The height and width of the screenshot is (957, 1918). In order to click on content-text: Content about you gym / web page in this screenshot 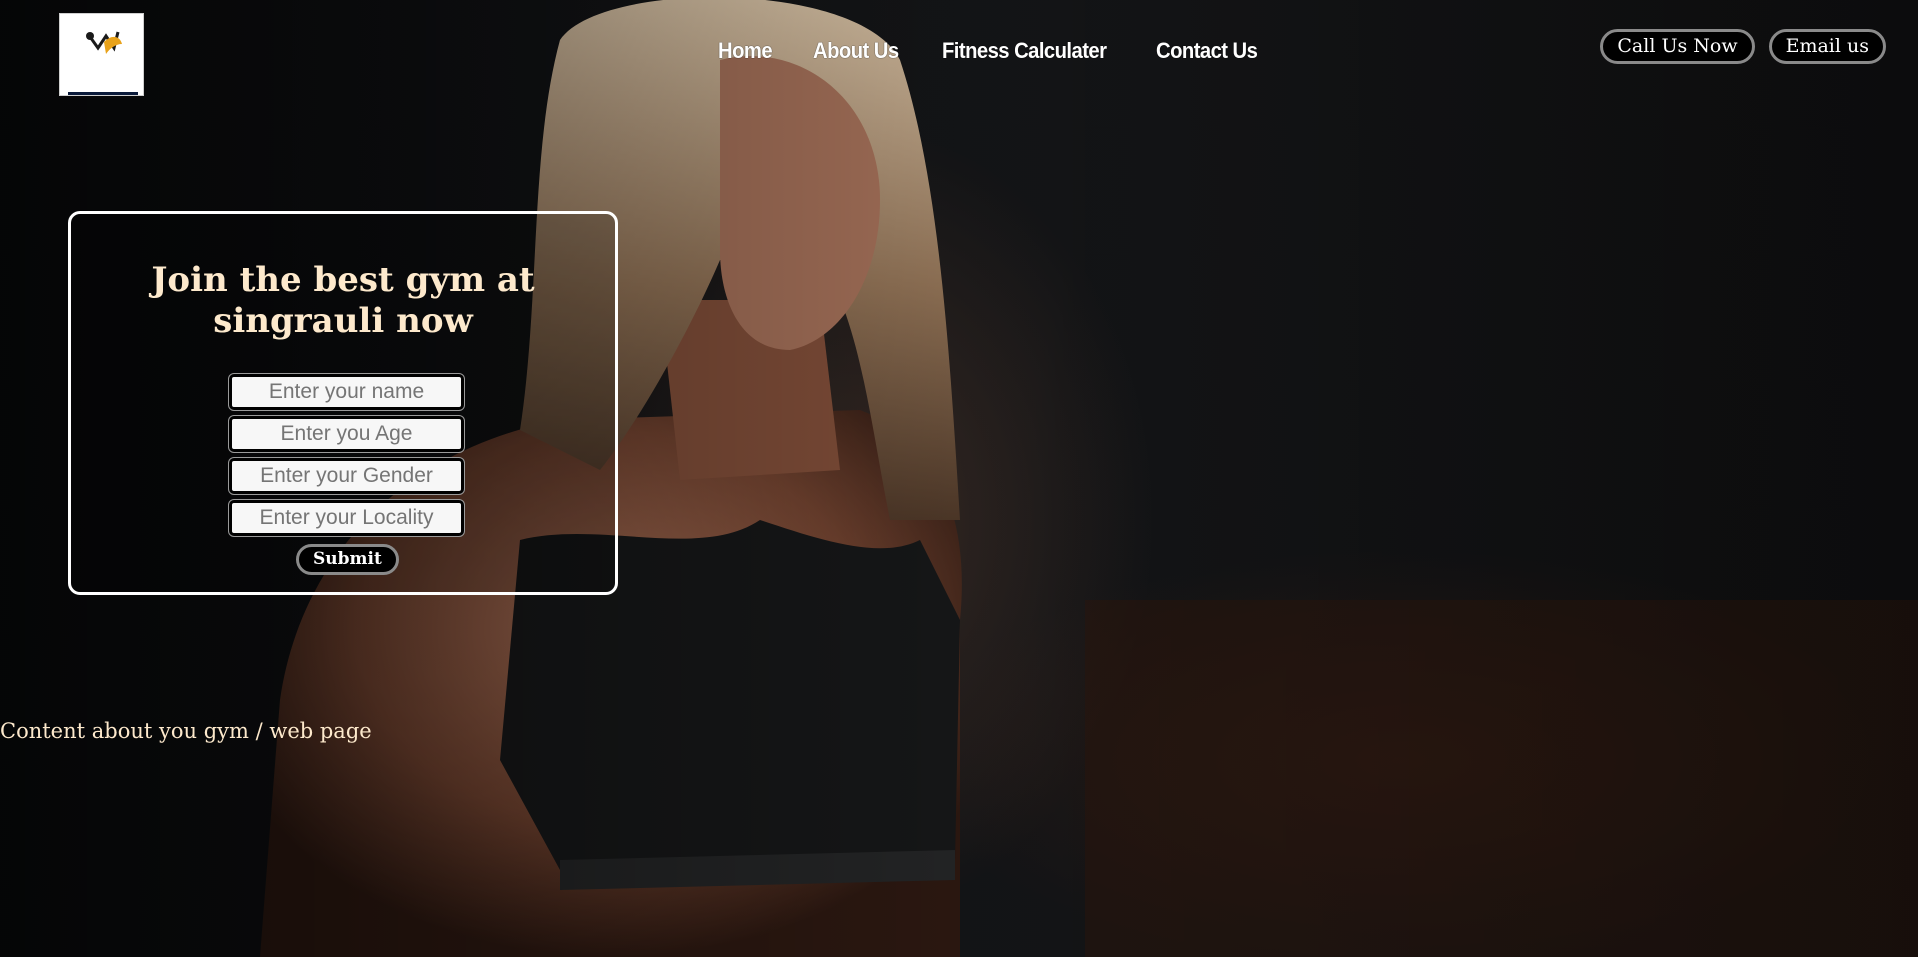, I will do `click(186, 731)`.